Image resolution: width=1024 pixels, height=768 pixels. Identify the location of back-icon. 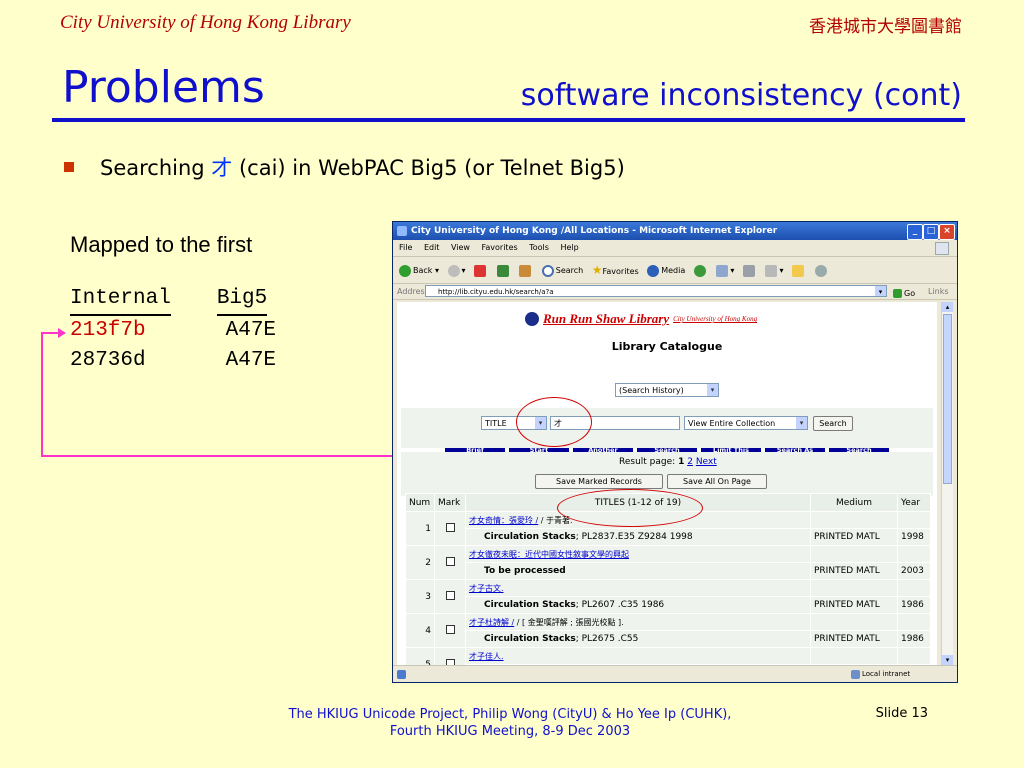
(405, 270).